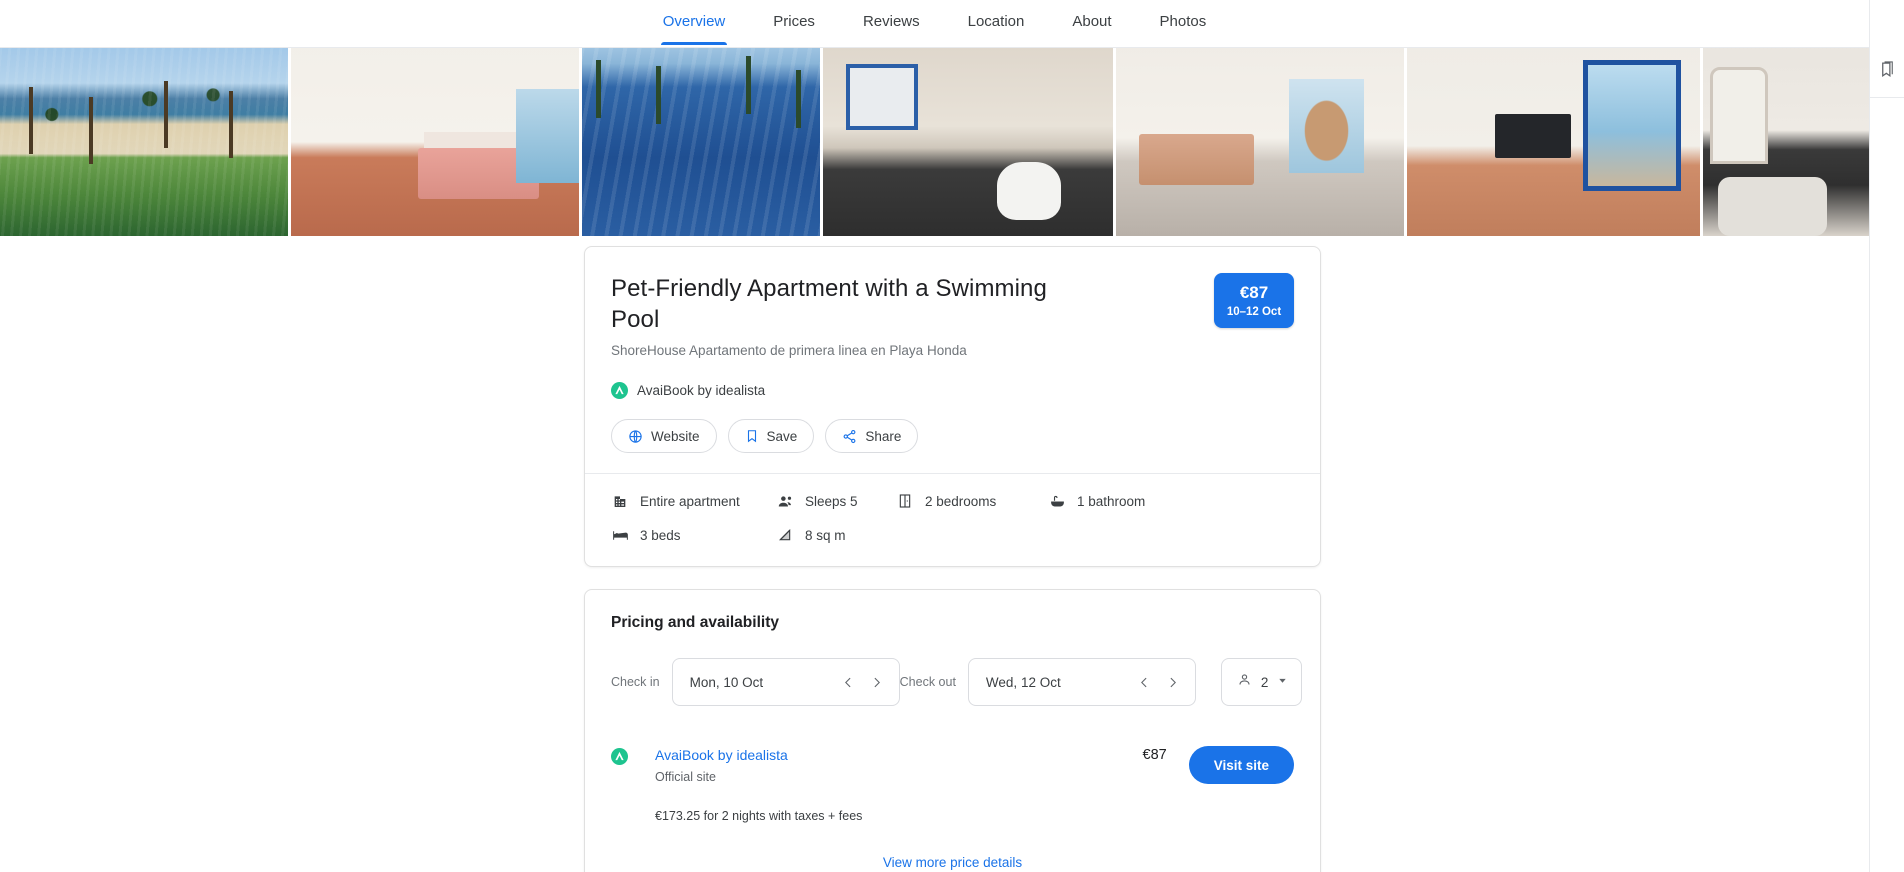  Describe the element at coordinates (1887, 97) in the screenshot. I see `rail-divider` at that location.